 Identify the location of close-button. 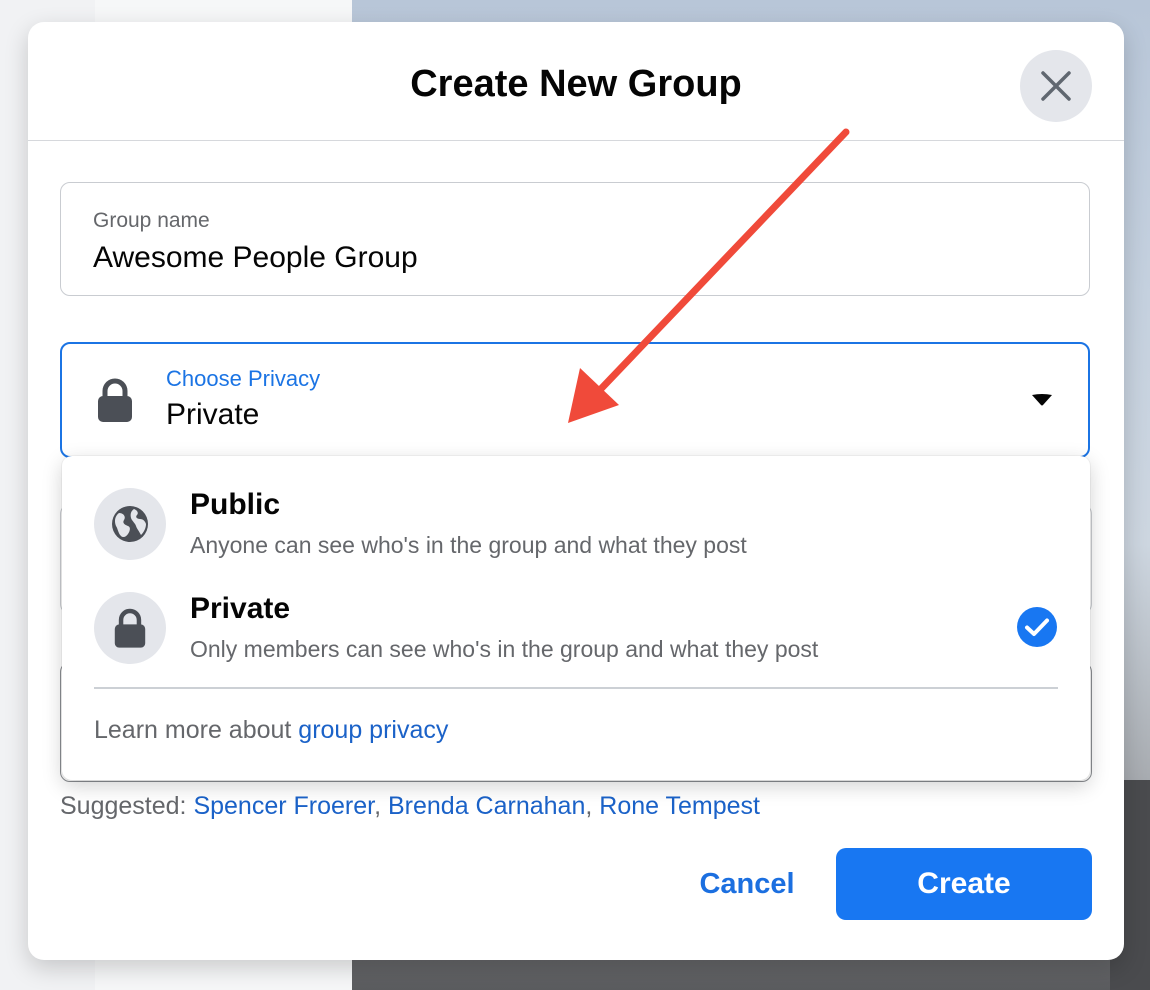
(1056, 86).